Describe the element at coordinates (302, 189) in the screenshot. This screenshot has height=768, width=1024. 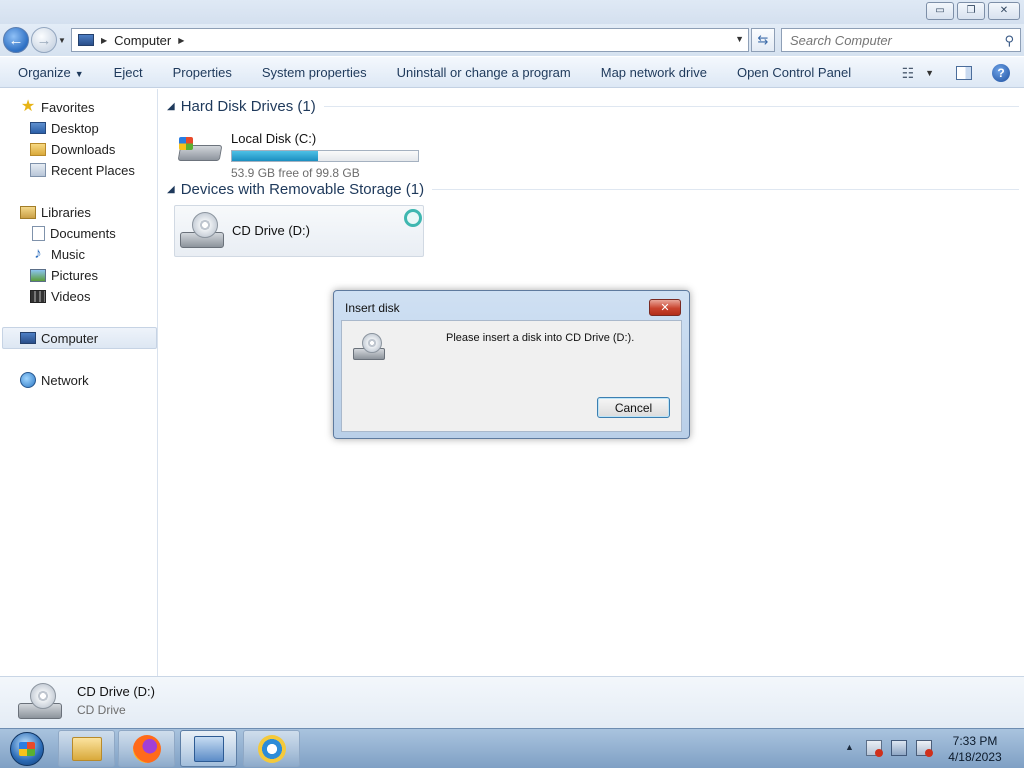
I see `group-title: Devices with Removable Storage (1)` at that location.